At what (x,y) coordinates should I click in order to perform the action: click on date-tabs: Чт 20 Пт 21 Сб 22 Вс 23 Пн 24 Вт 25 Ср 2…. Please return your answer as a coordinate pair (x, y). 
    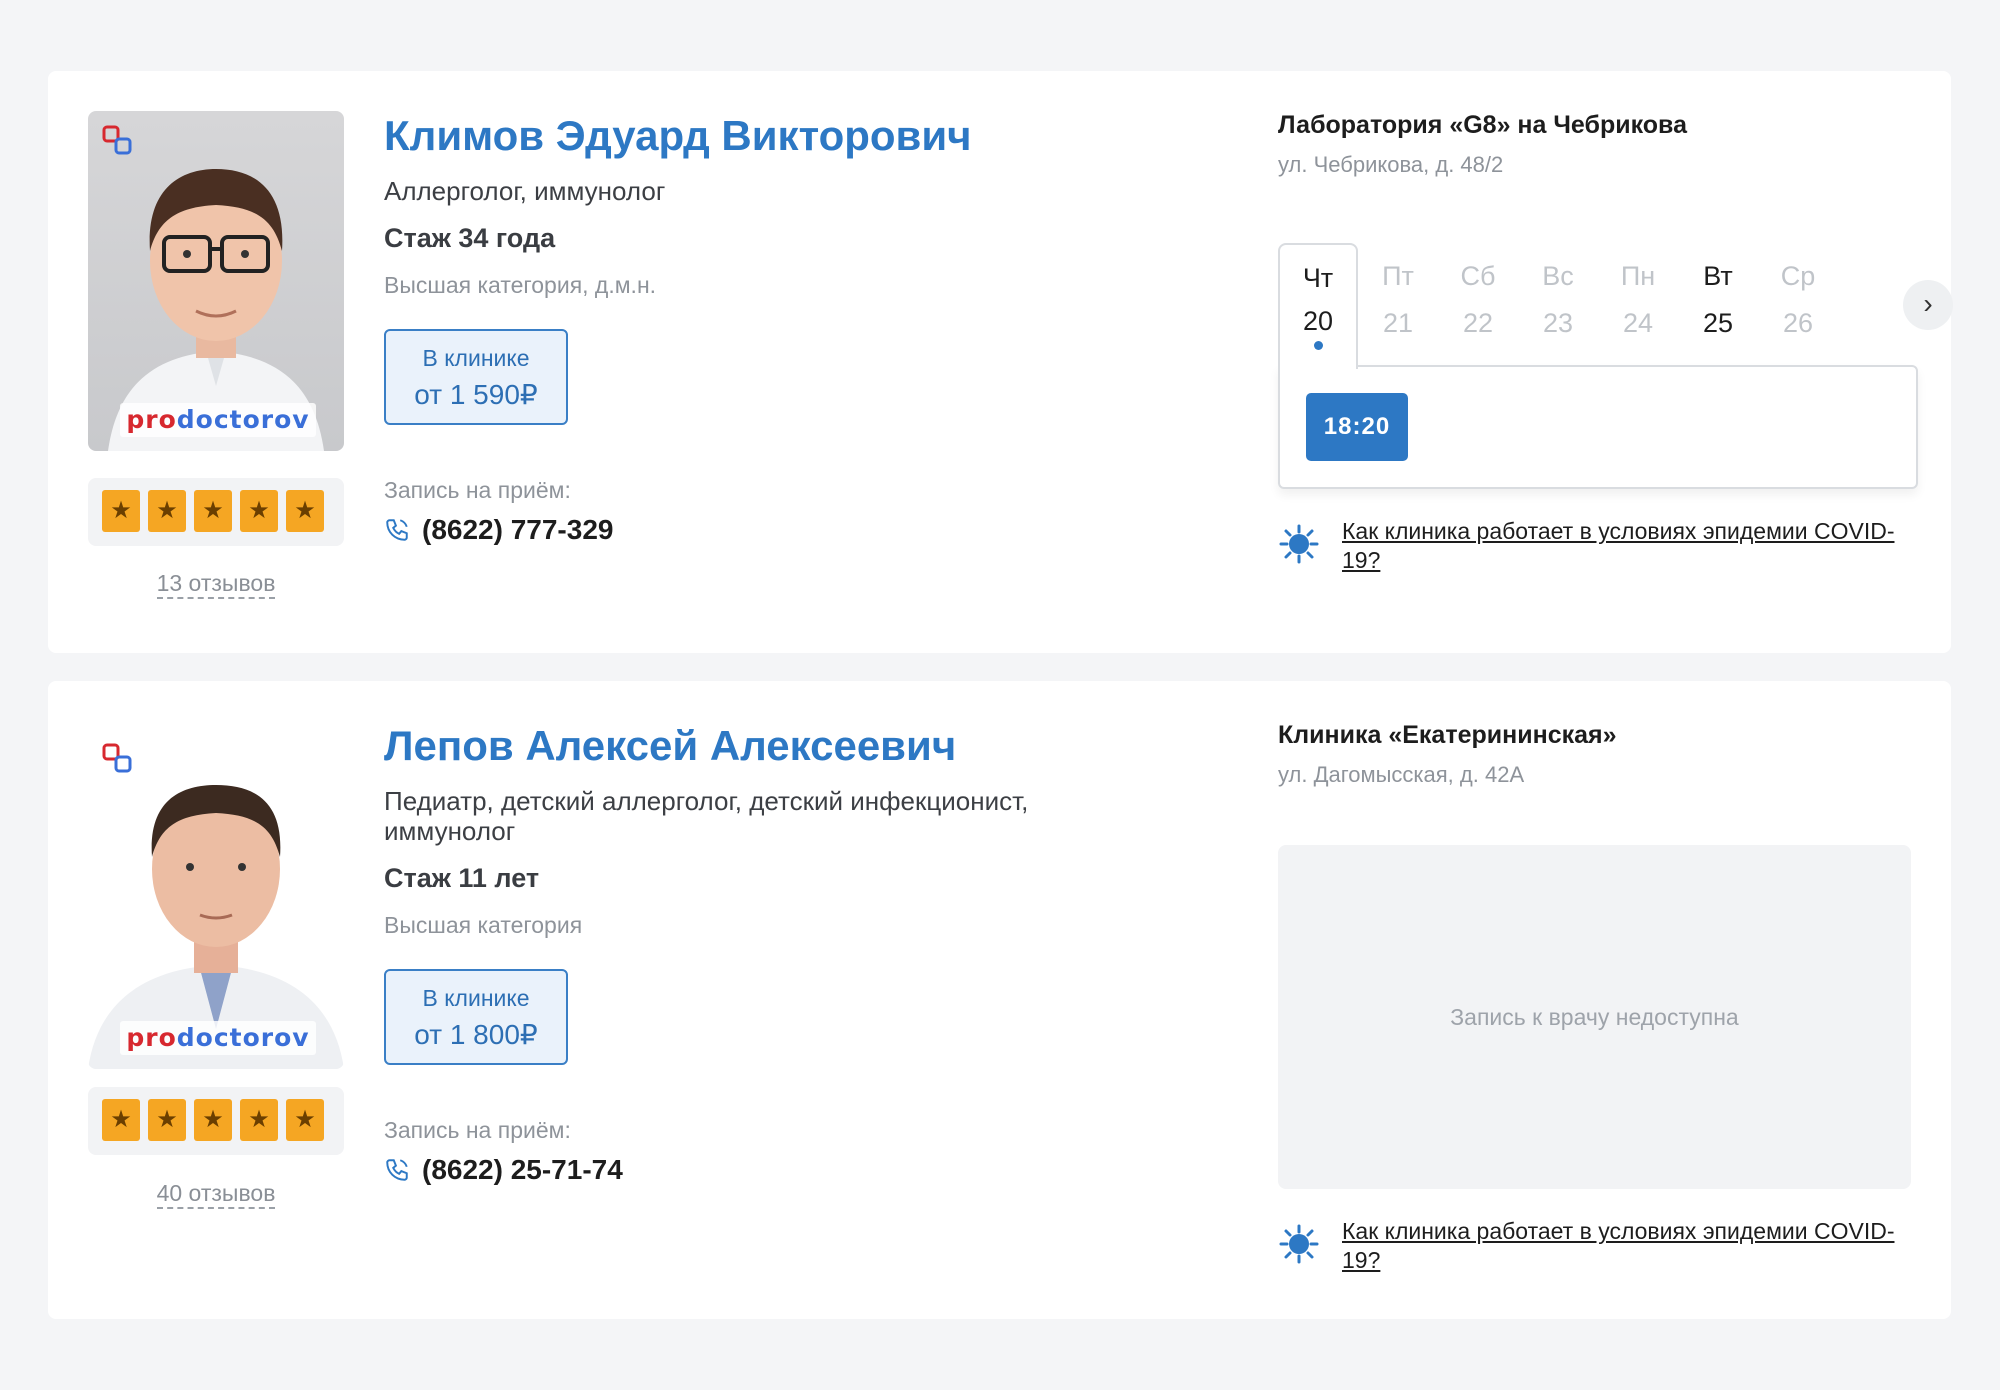
    Looking at the image, I should click on (1598, 306).